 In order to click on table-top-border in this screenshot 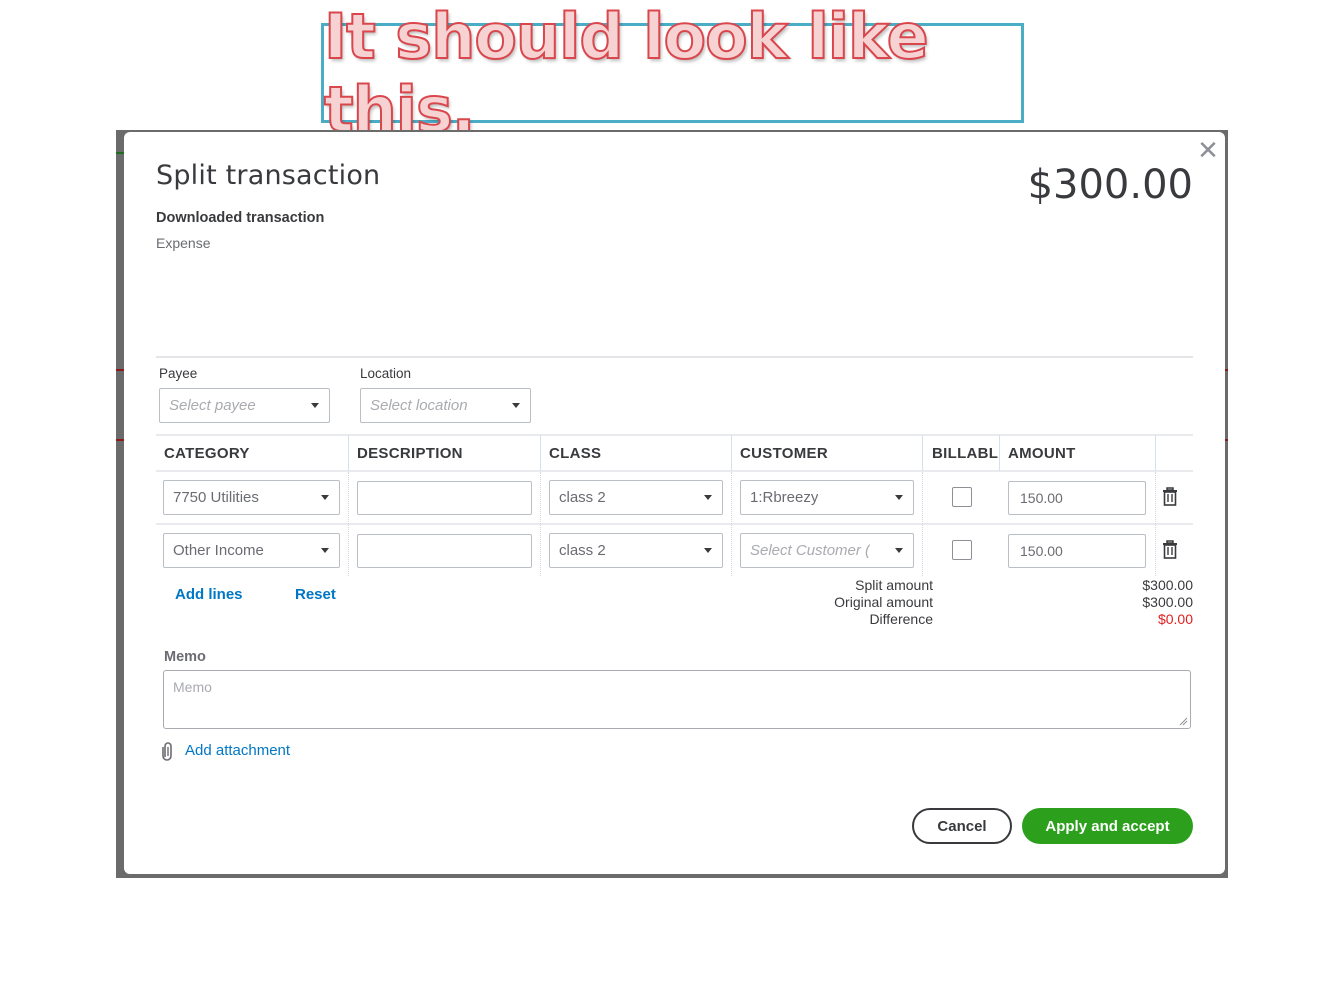, I will do `click(674, 435)`.